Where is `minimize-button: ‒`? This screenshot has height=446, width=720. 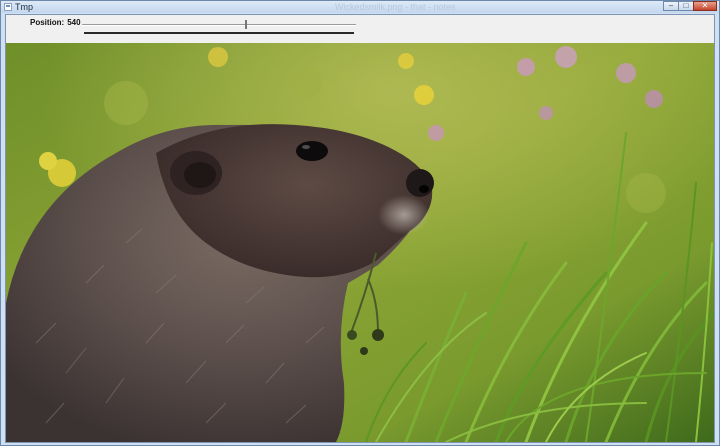 minimize-button: ‒ is located at coordinates (671, 6).